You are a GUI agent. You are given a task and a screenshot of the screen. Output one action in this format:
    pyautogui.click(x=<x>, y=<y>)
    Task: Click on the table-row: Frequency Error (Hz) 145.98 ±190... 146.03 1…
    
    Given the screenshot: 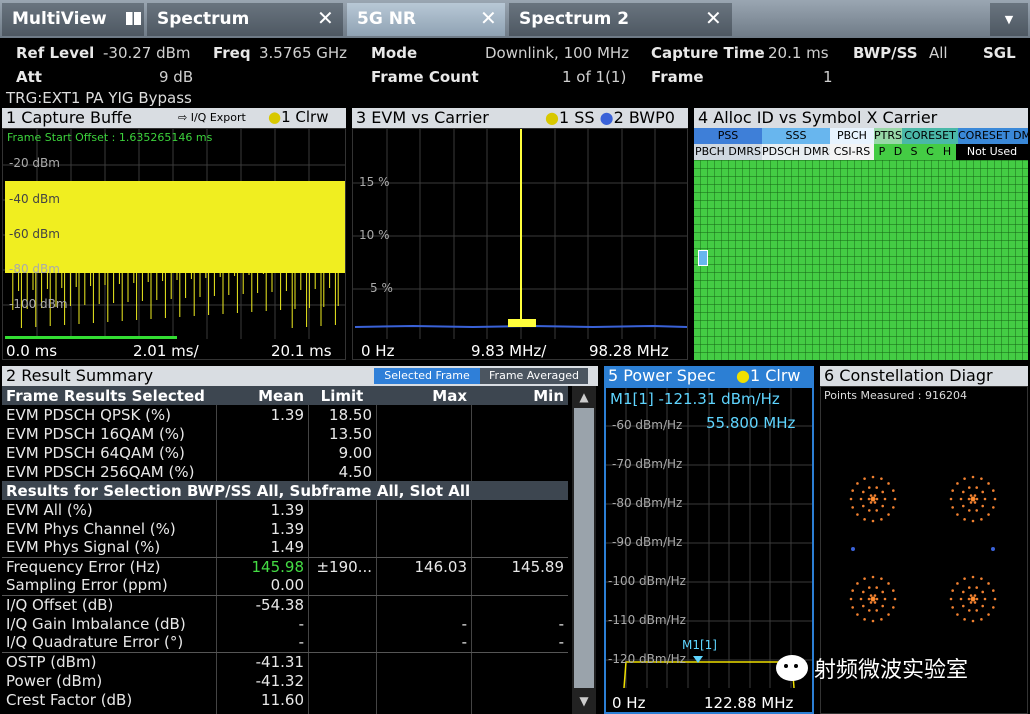 What is the action you would take?
    pyautogui.click(x=285, y=566)
    